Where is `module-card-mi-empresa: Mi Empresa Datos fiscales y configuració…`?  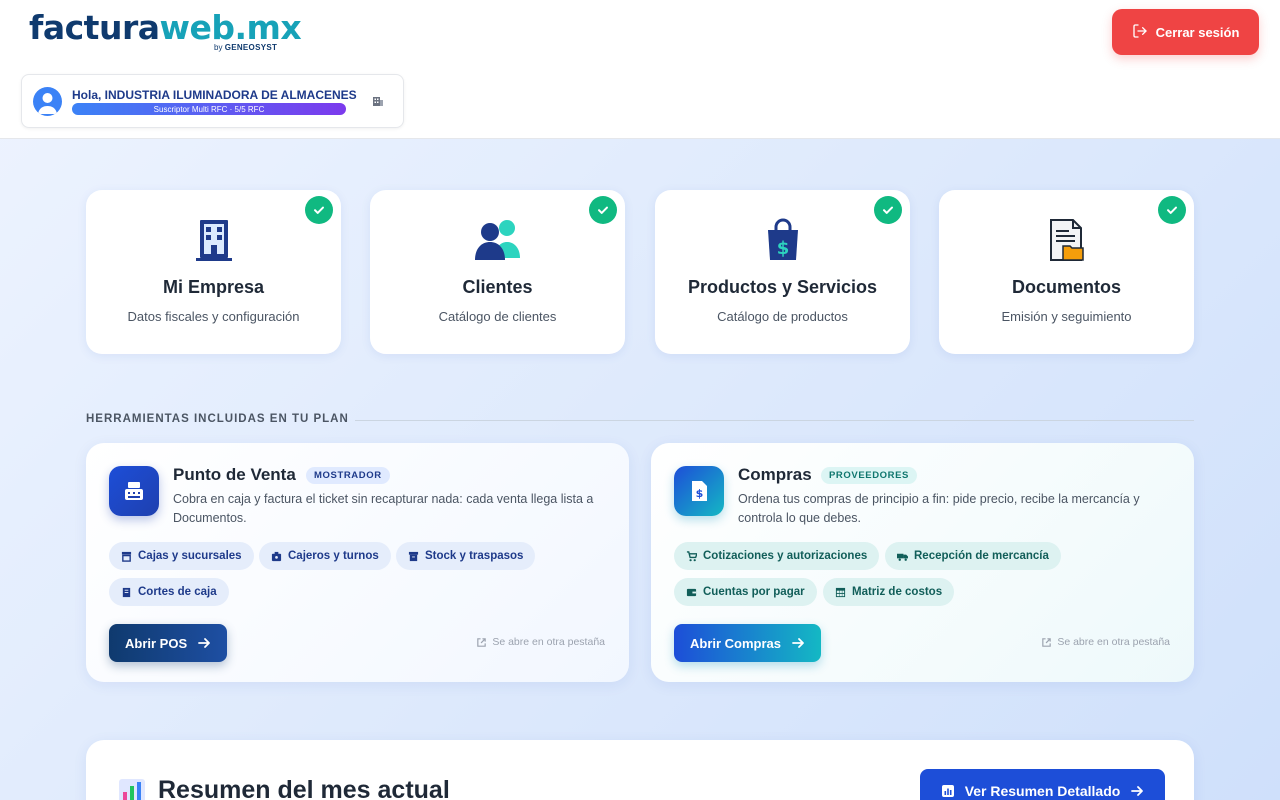 module-card-mi-empresa: Mi Empresa Datos fiscales y configuració… is located at coordinates (213, 272).